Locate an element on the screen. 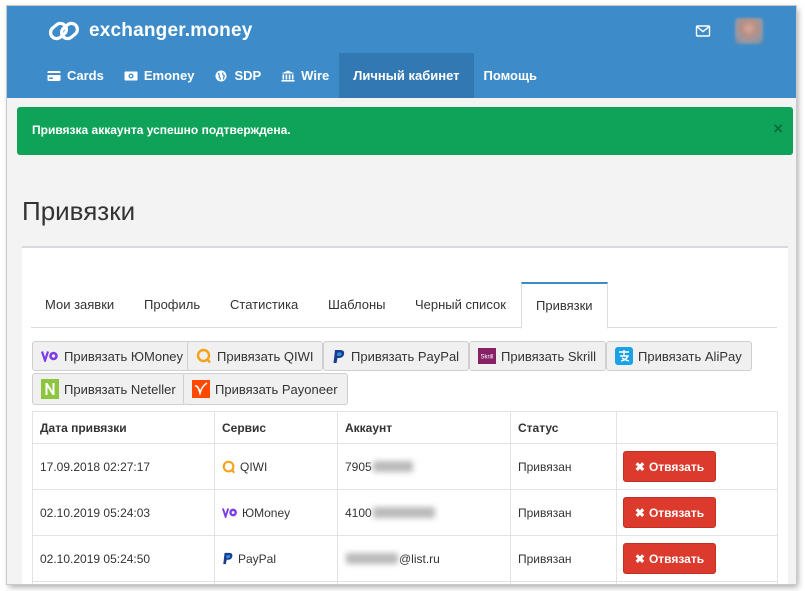 Image resolution: width=805 pixels, height=591 pixels. bind-button-label: Привязать Neteller is located at coordinates (120, 389).